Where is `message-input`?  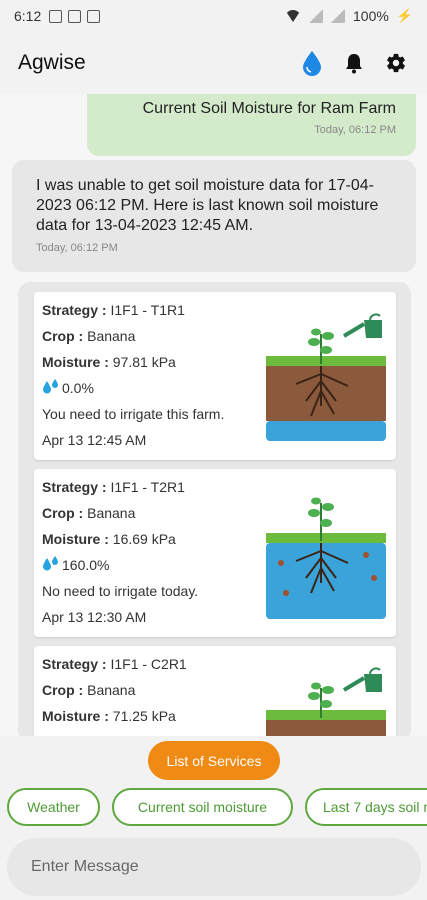
message-input is located at coordinates (214, 867).